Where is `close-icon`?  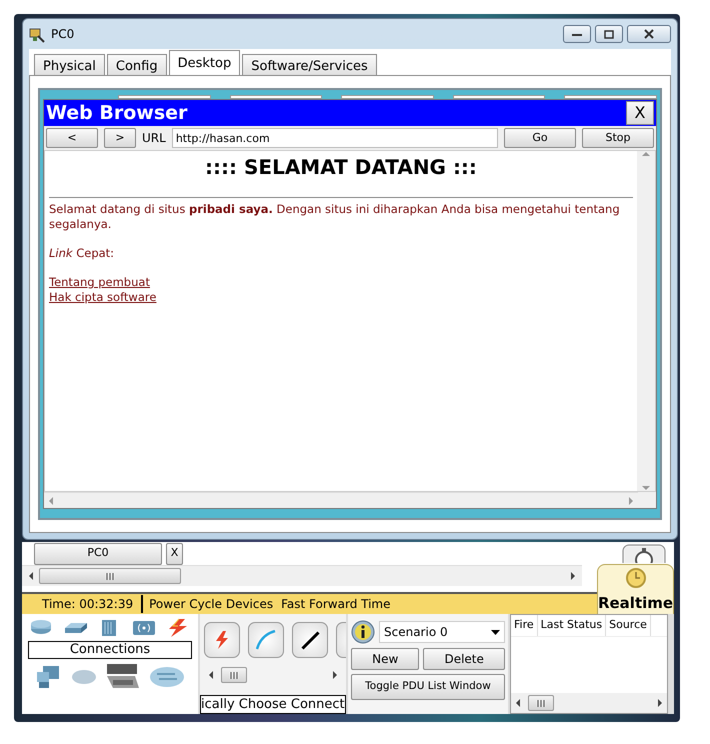 close-icon is located at coordinates (649, 34).